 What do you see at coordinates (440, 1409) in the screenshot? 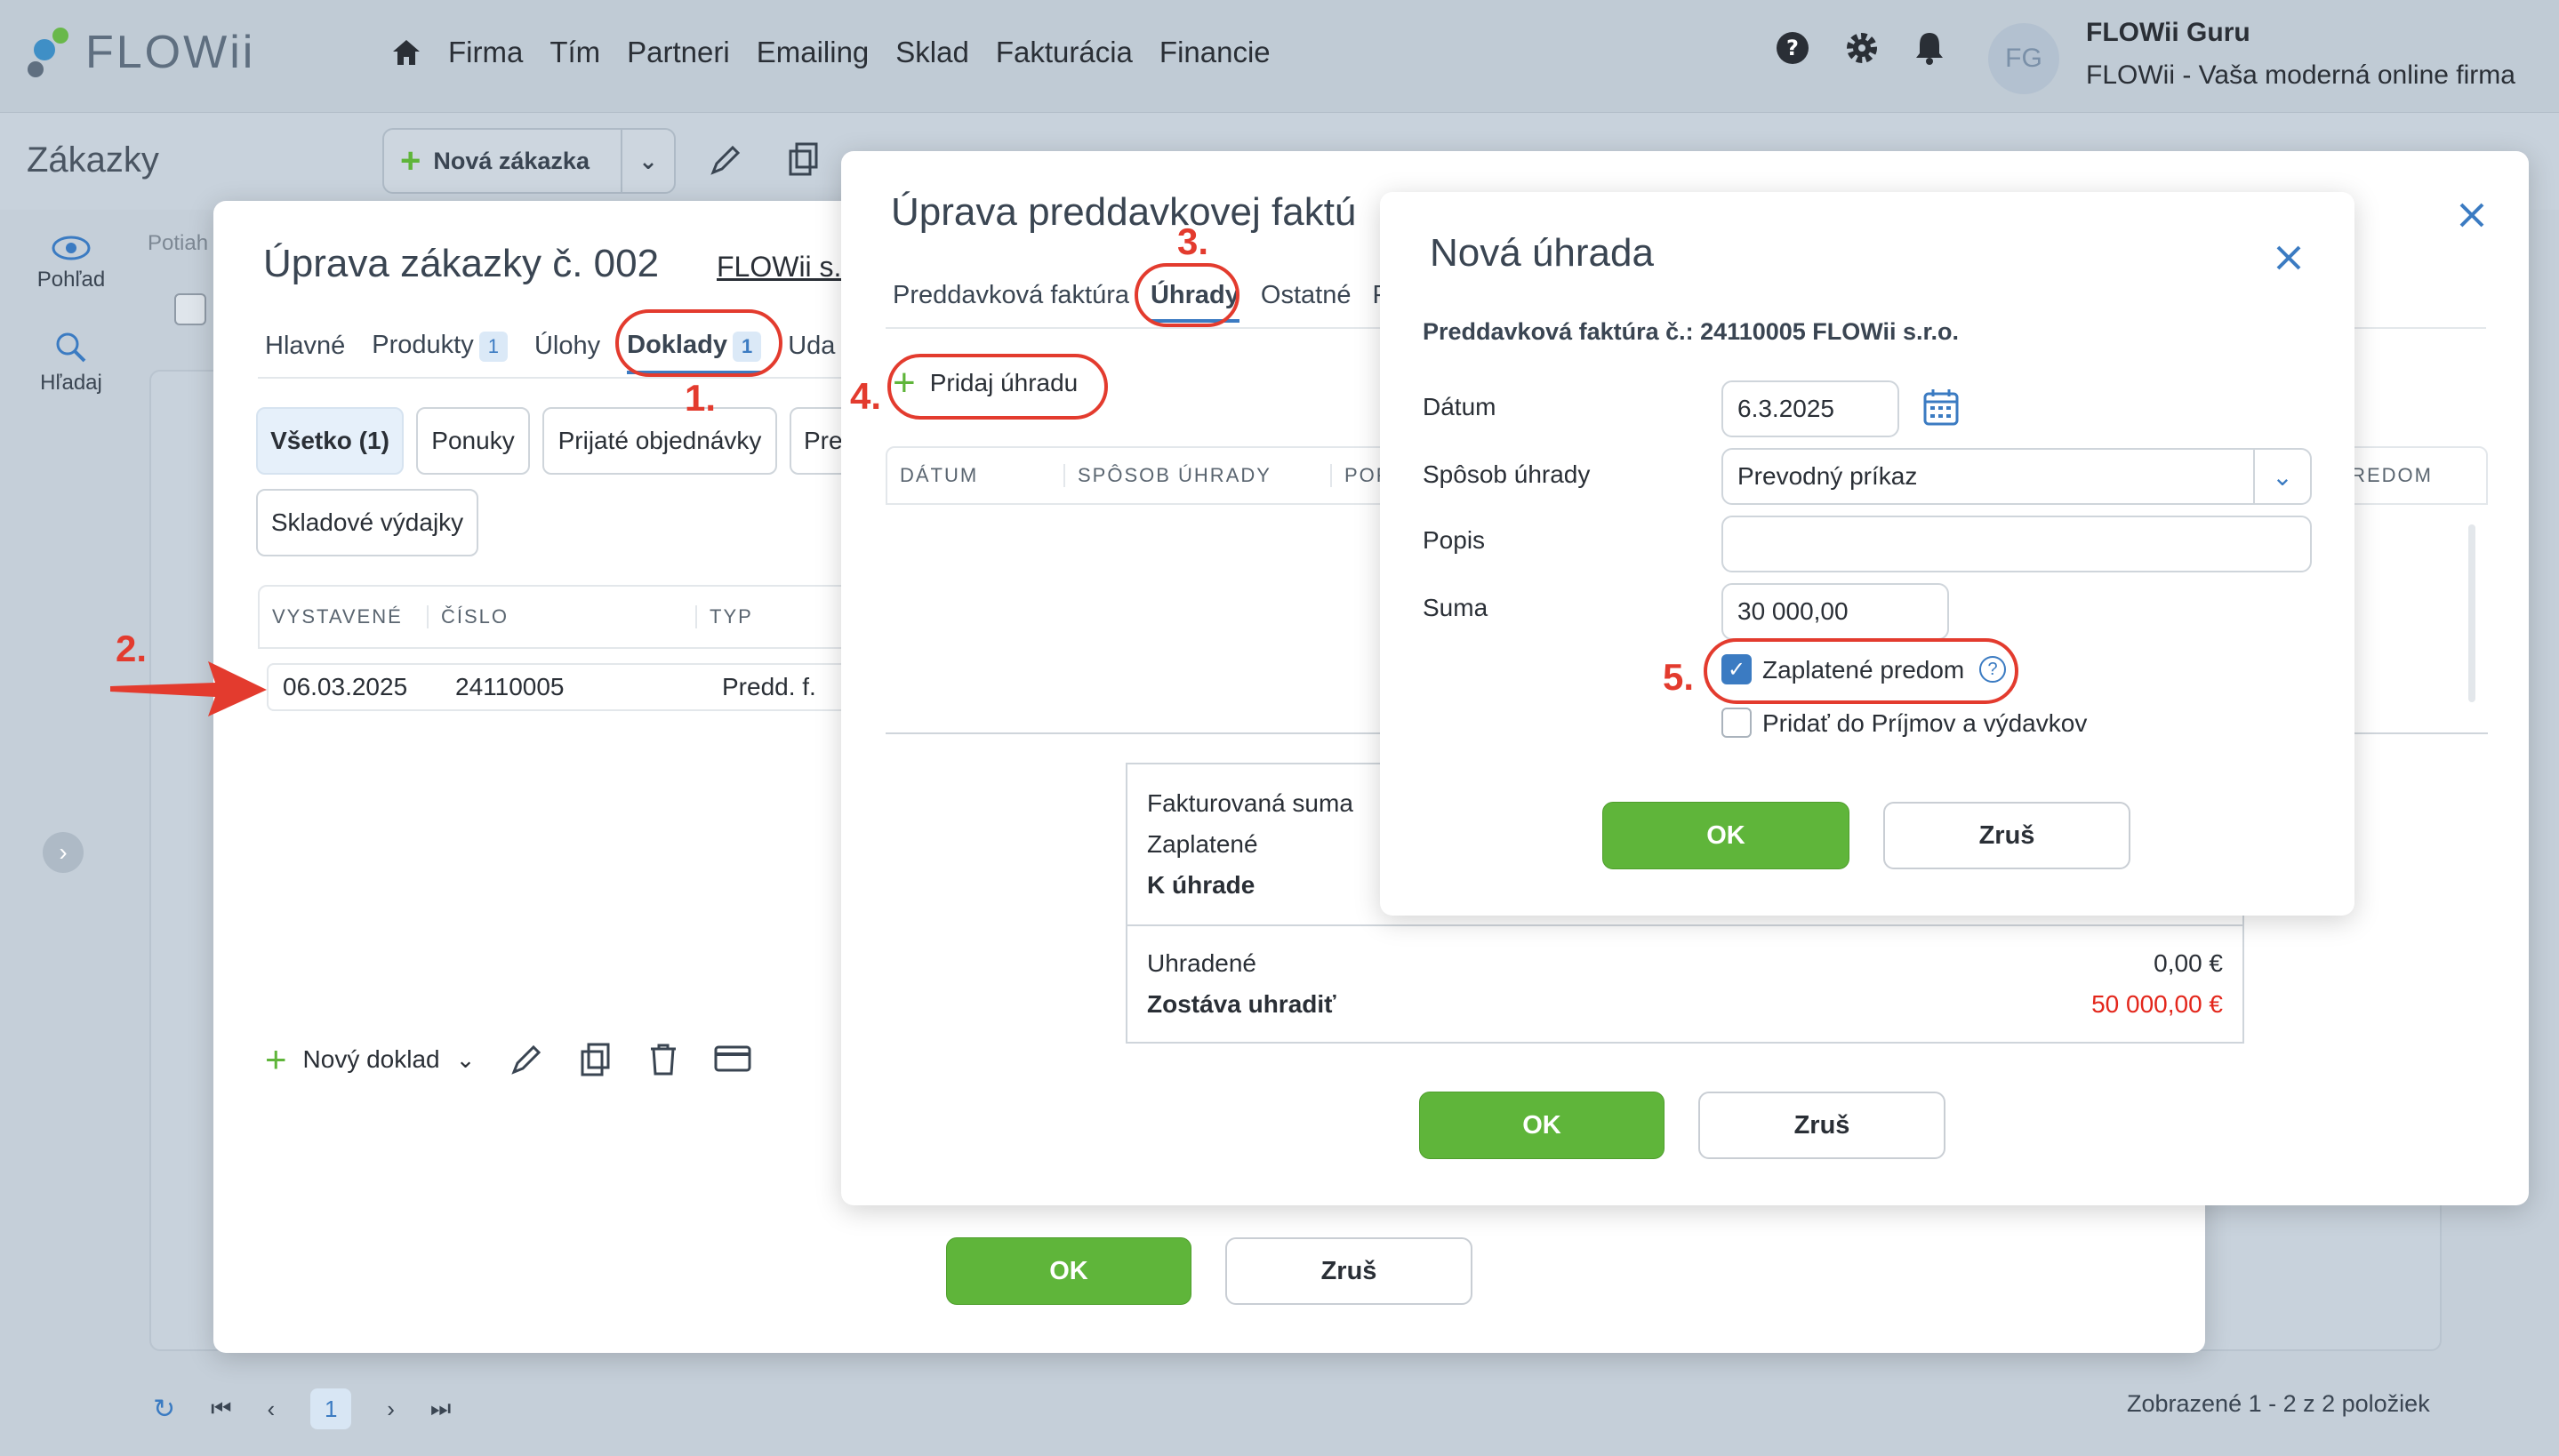
I see `last-page-icon: ⏭` at bounding box center [440, 1409].